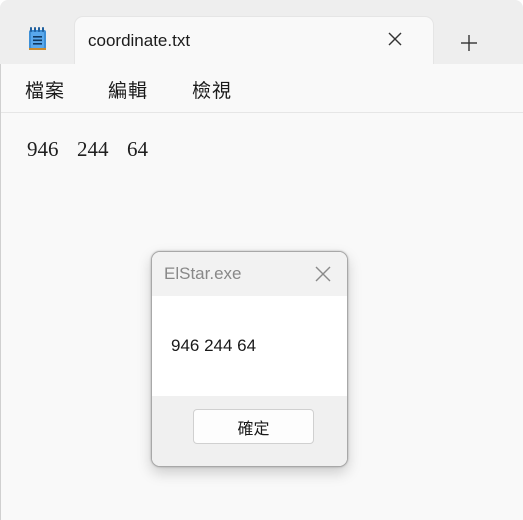 The image size is (523, 520). I want to click on dialog-message: 946 244 64, so click(214, 345).